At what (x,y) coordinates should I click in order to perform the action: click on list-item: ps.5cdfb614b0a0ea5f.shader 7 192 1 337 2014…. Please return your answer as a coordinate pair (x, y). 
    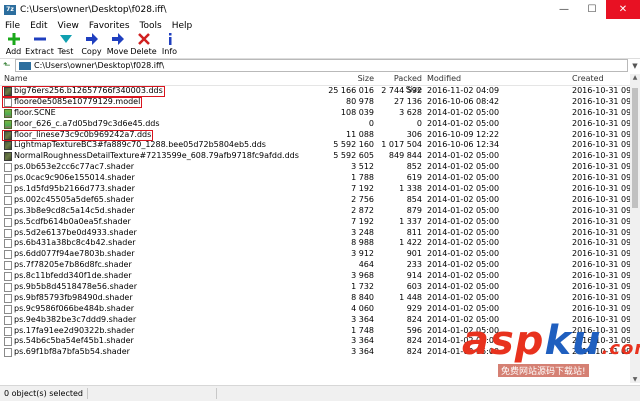
    Looking at the image, I should click on (315, 222).